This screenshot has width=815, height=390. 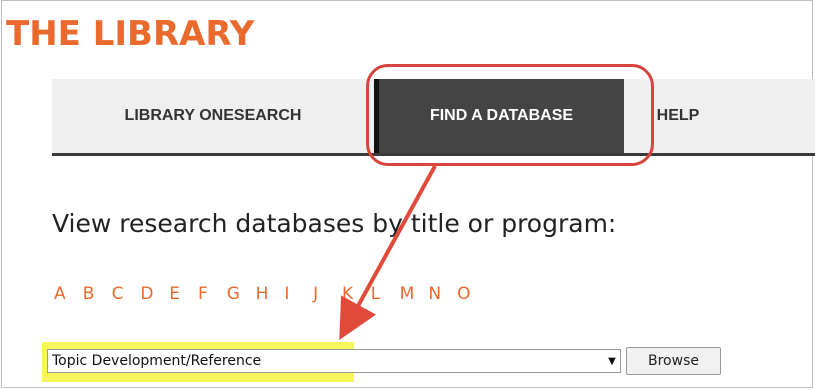 I want to click on az-letter-link: H, so click(x=270, y=299).